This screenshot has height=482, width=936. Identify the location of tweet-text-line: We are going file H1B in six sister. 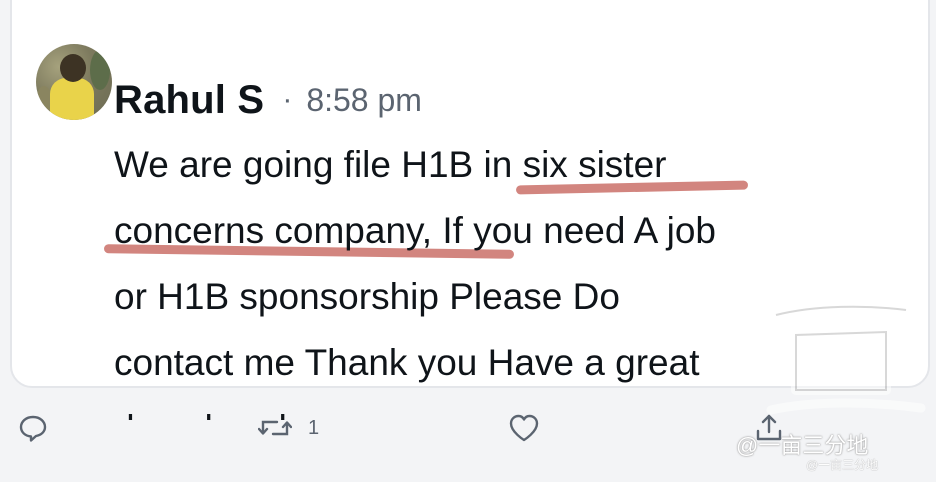
(390, 164).